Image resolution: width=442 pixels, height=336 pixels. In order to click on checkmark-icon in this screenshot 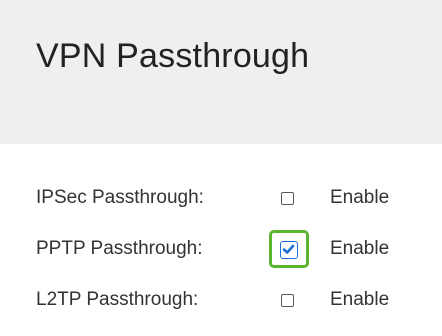, I will do `click(288, 249)`.